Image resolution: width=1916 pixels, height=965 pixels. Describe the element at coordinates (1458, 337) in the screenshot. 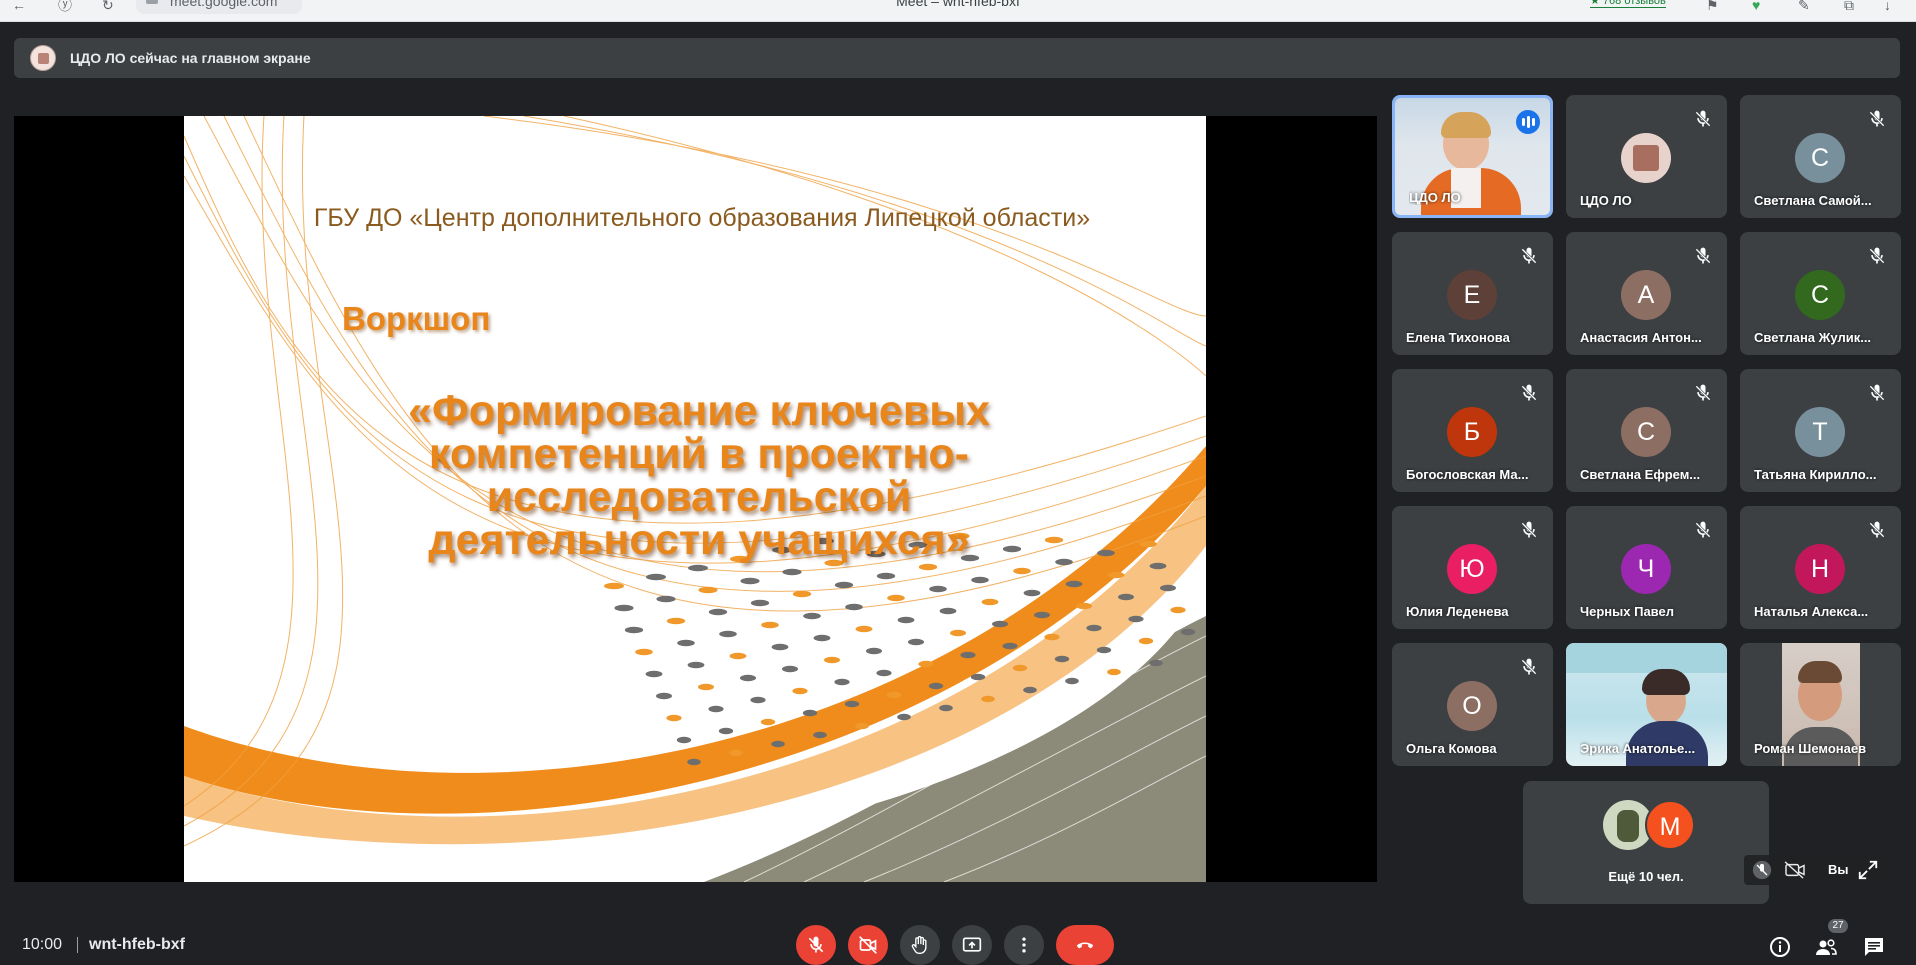

I see `participant-name: Елена Тихонова` at that location.